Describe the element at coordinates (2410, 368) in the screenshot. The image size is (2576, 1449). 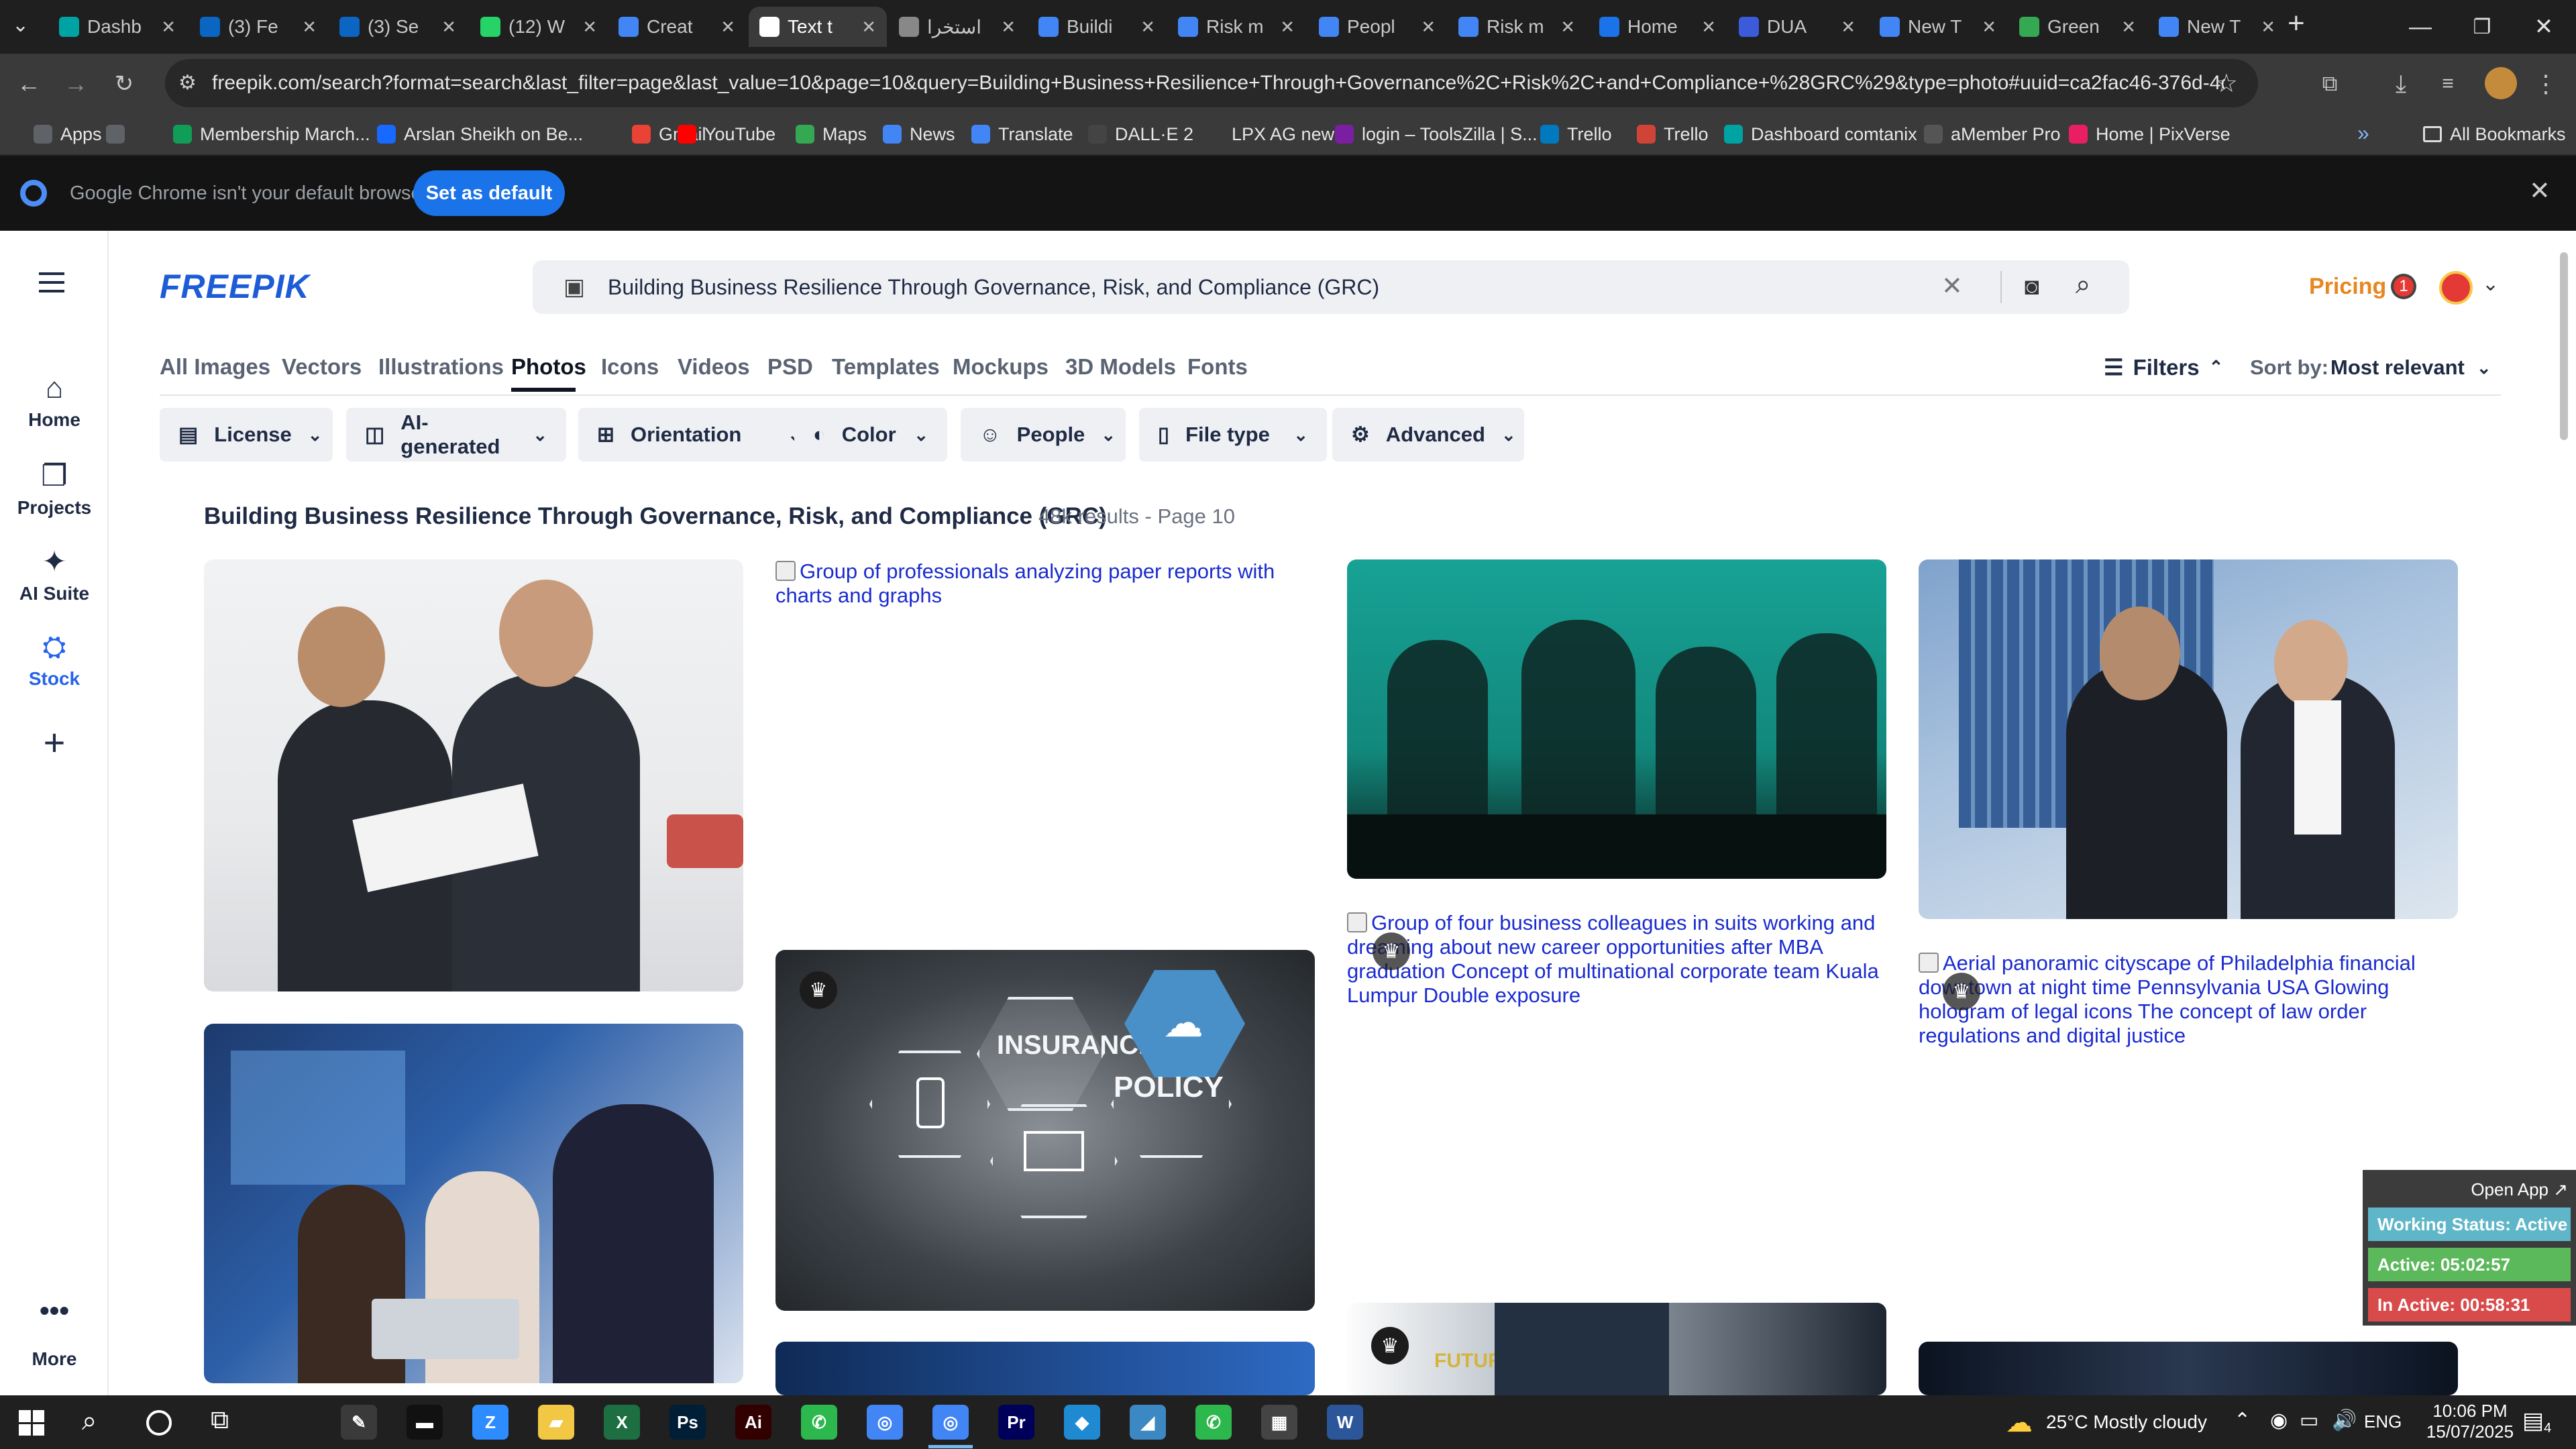
I see `sort-dropdown: Most relevant ⌄` at that location.